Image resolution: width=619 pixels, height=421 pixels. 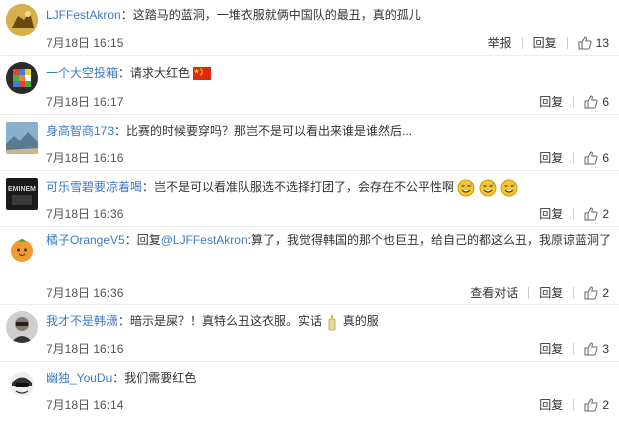 What do you see at coordinates (82, 73) in the screenshot?
I see `username-link: 一个大空投箱` at bounding box center [82, 73].